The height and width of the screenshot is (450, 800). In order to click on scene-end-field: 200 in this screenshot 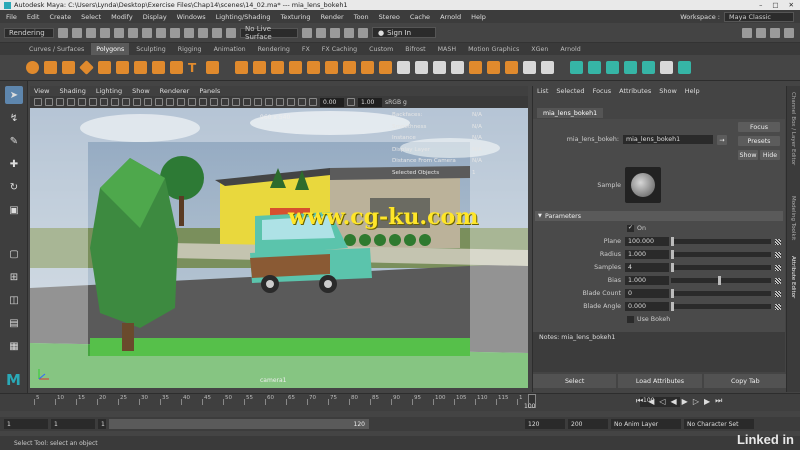, I will do `click(588, 424)`.